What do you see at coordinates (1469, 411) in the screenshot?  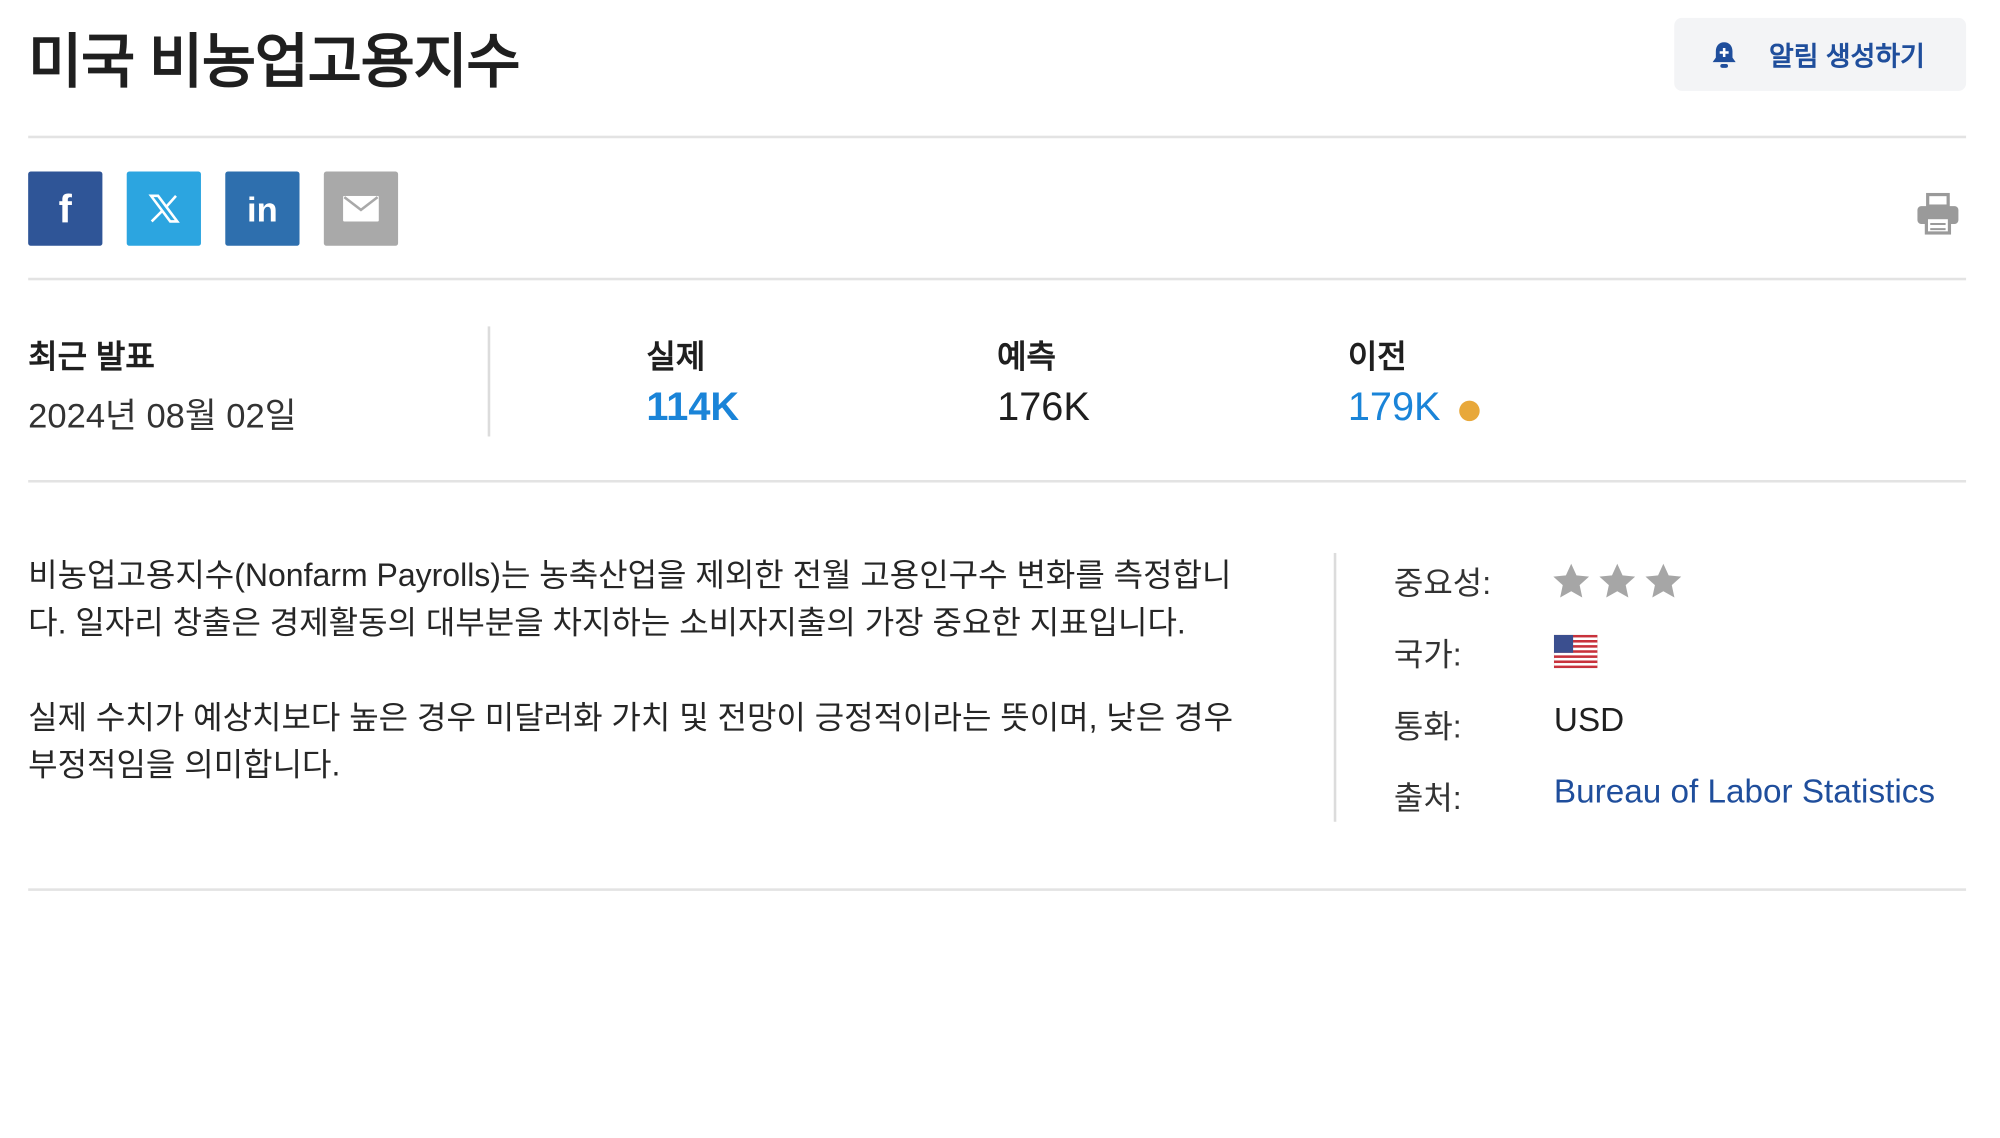 I see `revision-dot` at bounding box center [1469, 411].